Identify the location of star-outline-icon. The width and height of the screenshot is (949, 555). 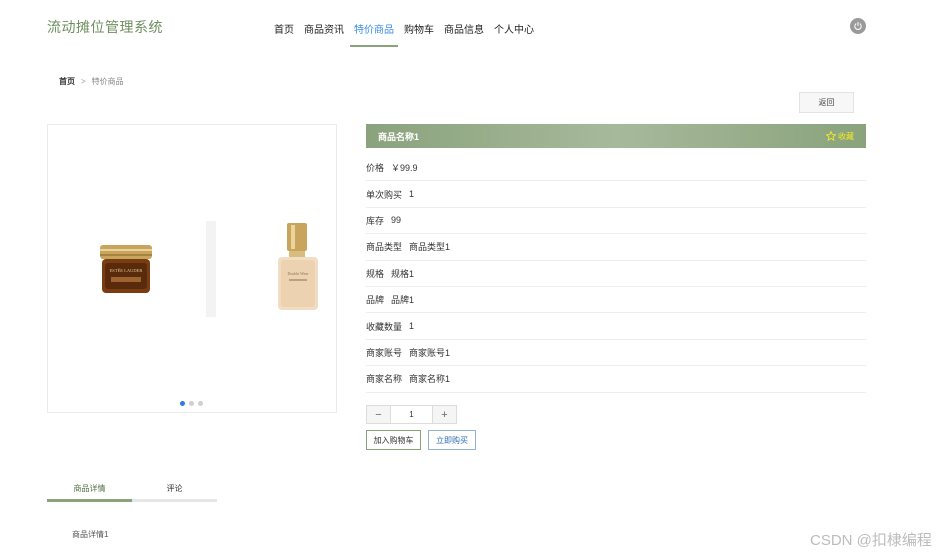
(831, 136).